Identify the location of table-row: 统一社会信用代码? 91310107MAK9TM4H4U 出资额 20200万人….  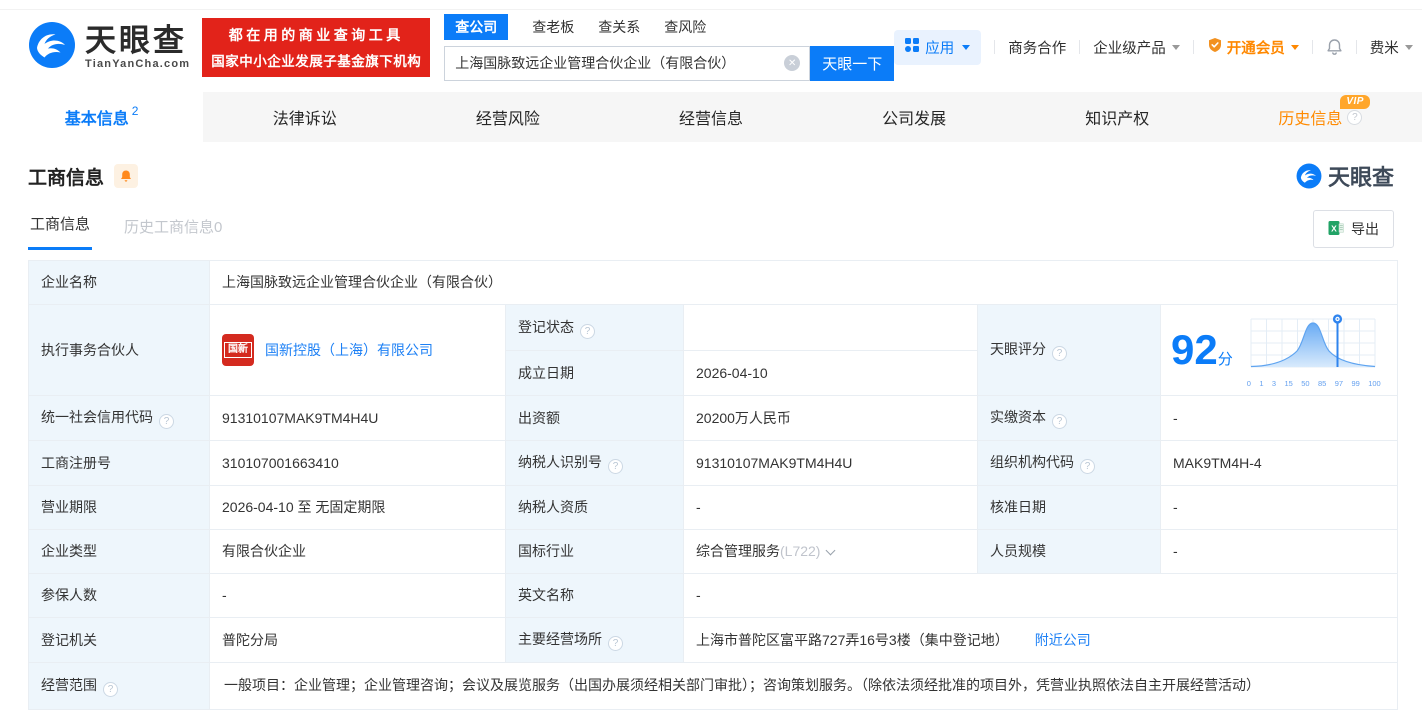
(713, 418).